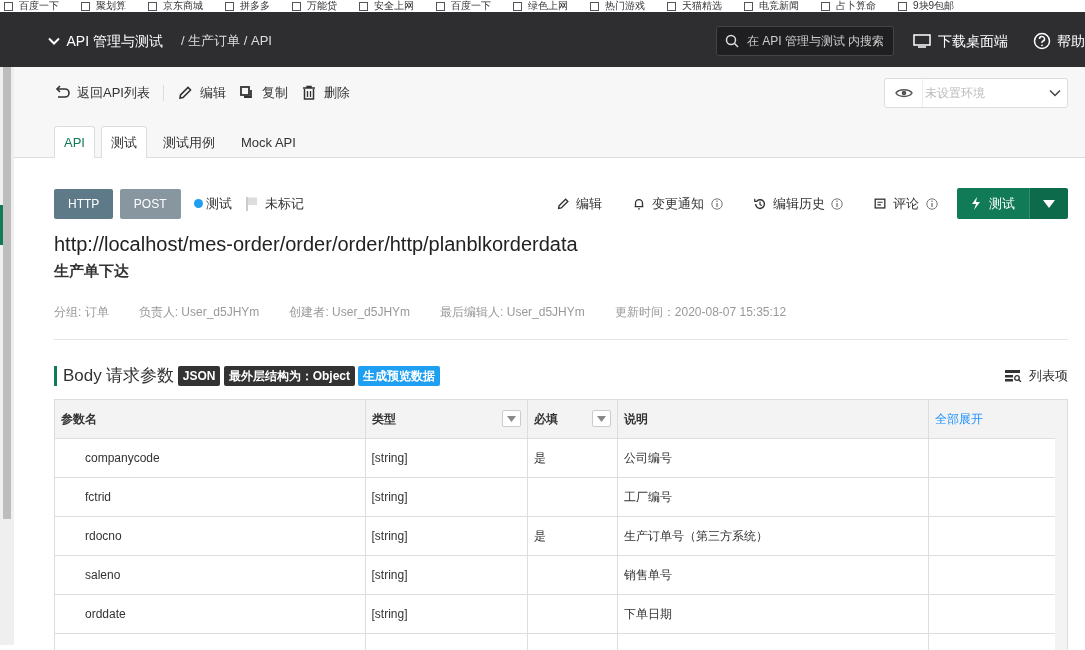  I want to click on column-header: 类型, so click(383, 419).